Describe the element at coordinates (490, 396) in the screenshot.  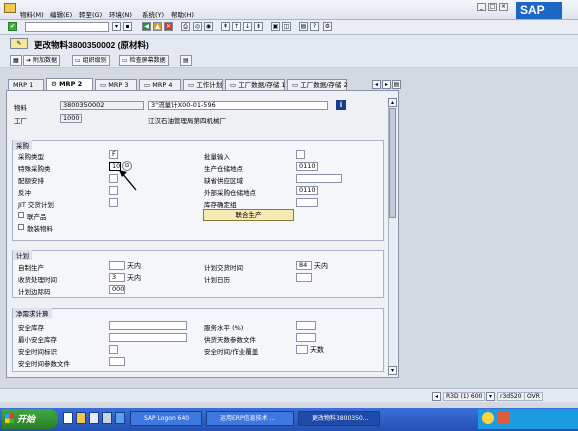
I see `system-dropdown-icon: ▾` at that location.